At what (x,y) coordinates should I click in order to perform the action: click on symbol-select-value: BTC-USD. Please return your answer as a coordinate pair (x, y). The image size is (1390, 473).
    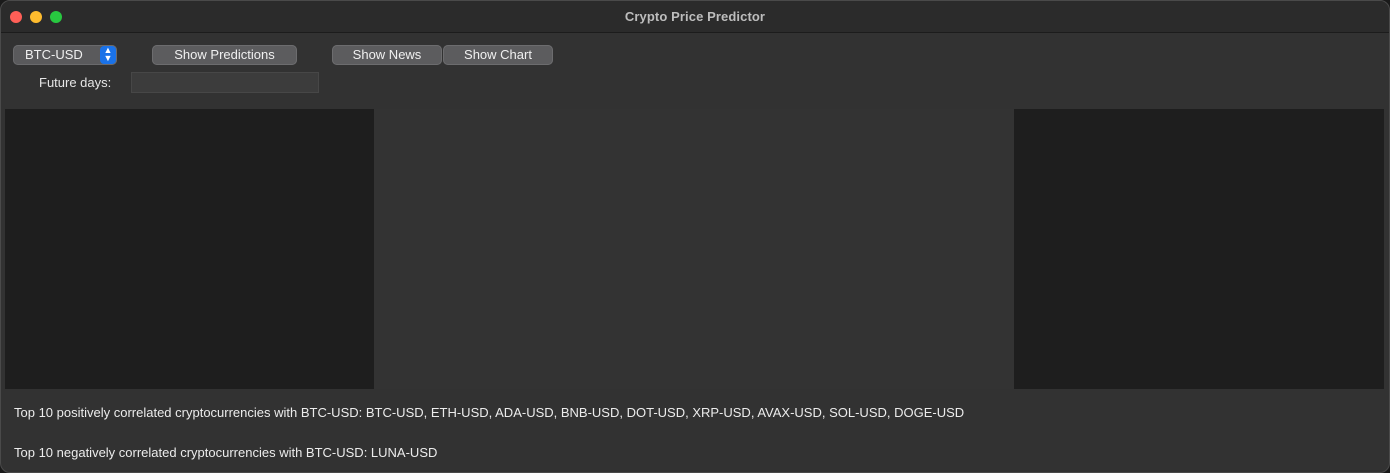
    Looking at the image, I should click on (54, 54).